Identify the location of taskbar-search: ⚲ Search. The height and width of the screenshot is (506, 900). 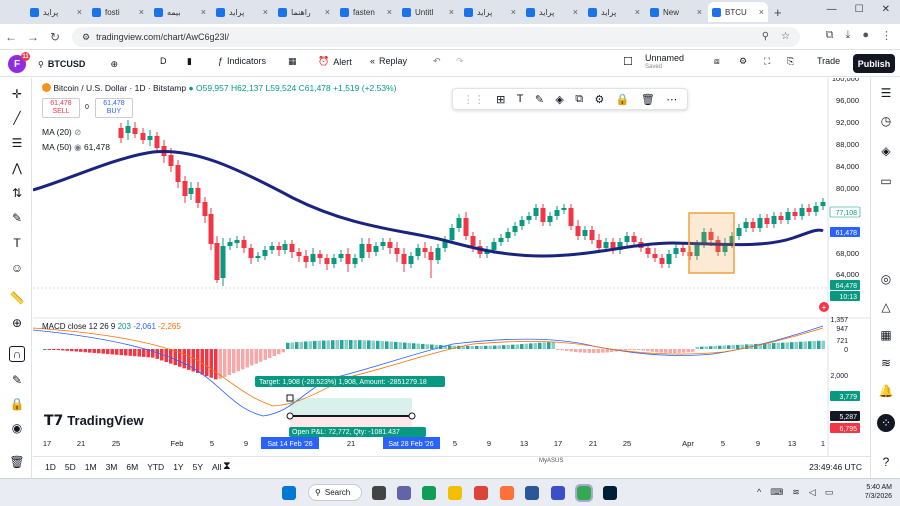
(335, 492).